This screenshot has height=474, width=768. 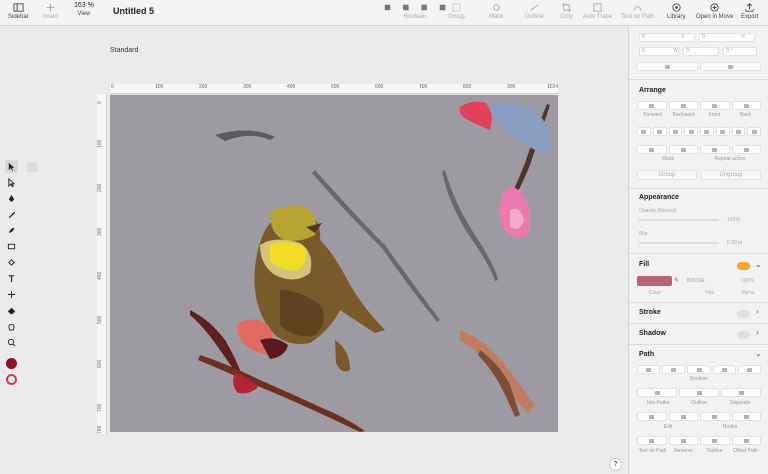 I want to click on repeat-action-button-b, so click(x=746, y=149).